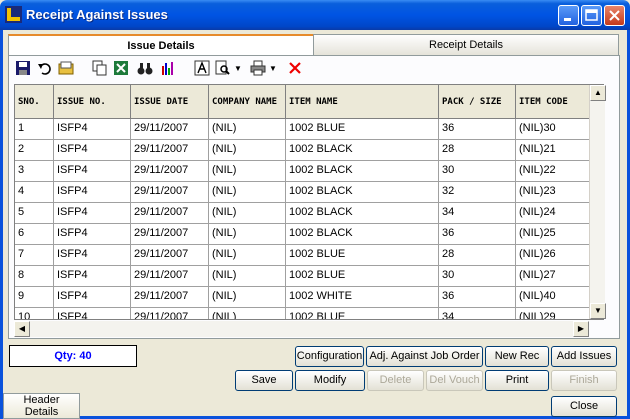  Describe the element at coordinates (517, 356) in the screenshot. I see `new-rec-button: New Rec` at that location.